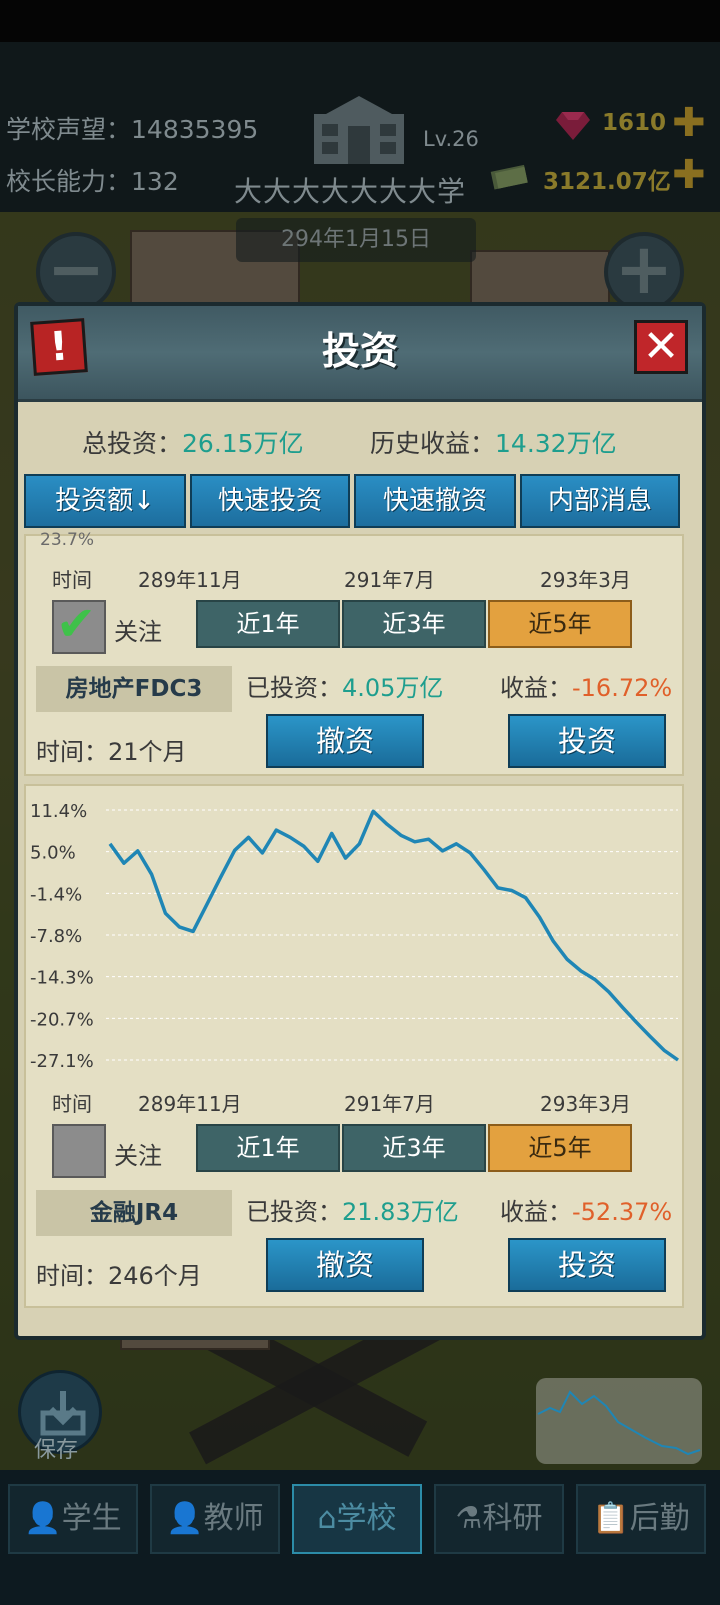 This screenshot has width=720, height=1605. What do you see at coordinates (43, 1518) in the screenshot?
I see `student-icon: 👤` at bounding box center [43, 1518].